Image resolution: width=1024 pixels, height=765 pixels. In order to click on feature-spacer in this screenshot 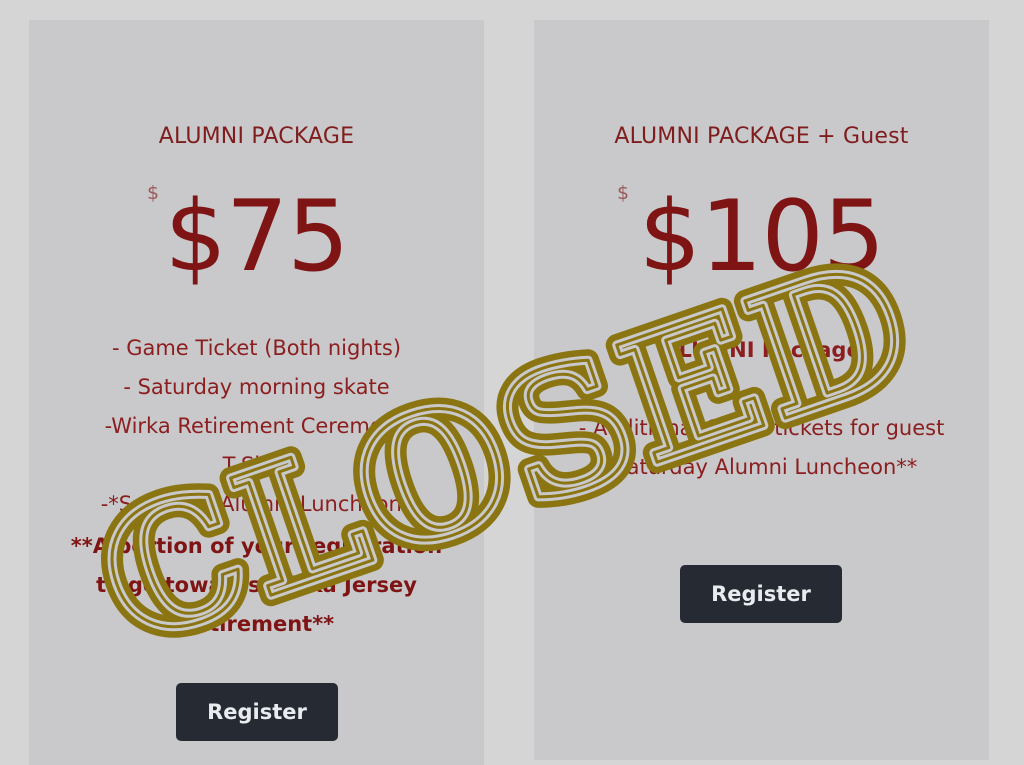, I will do `click(761, 389)`.